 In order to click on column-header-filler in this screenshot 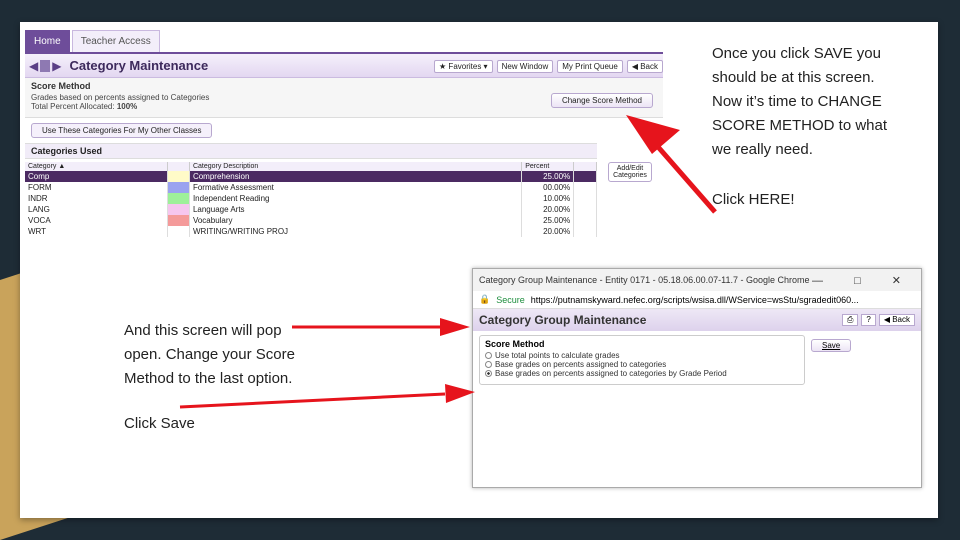, I will do `click(585, 166)`.